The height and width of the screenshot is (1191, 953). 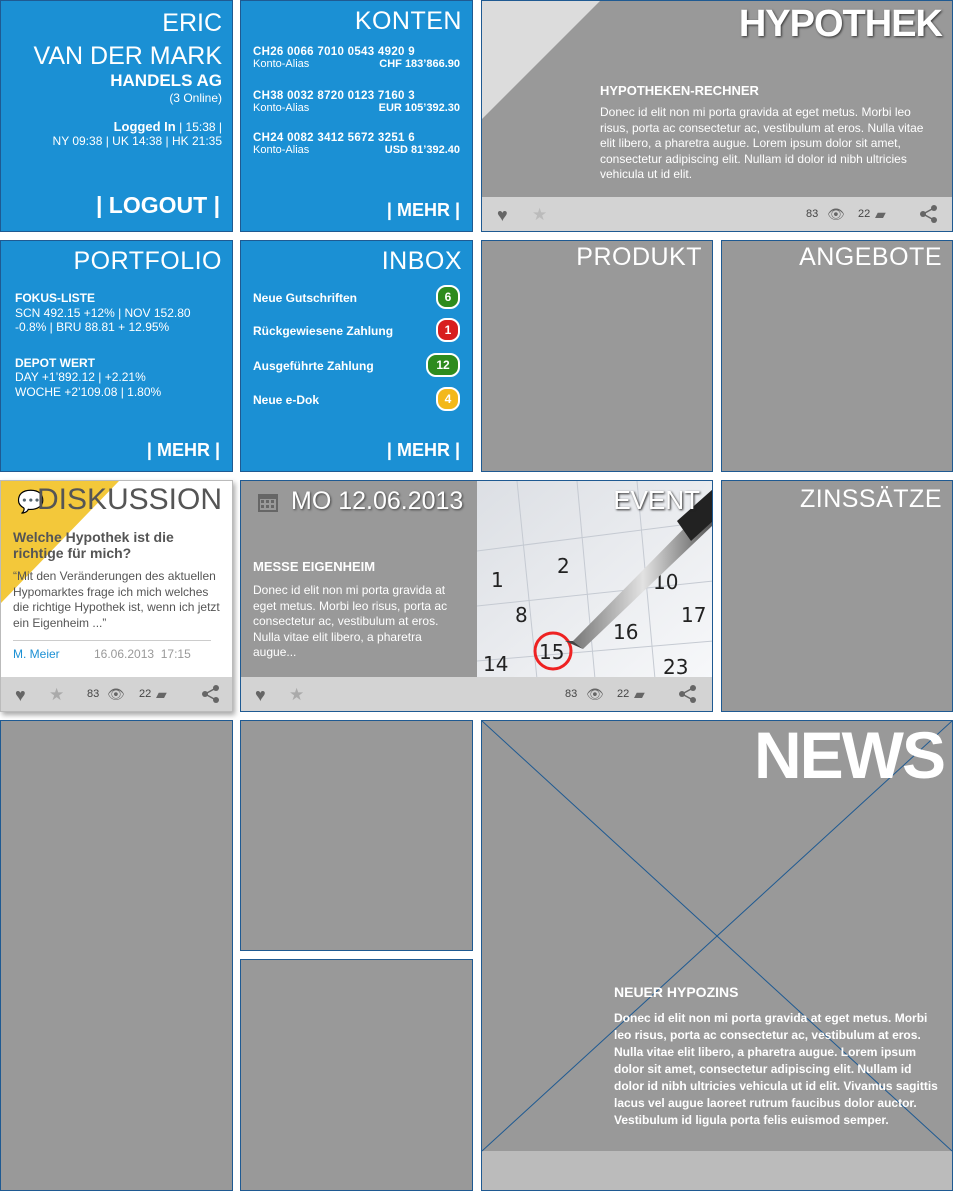 I want to click on produkt-tile: PRODUKT, so click(x=597, y=356).